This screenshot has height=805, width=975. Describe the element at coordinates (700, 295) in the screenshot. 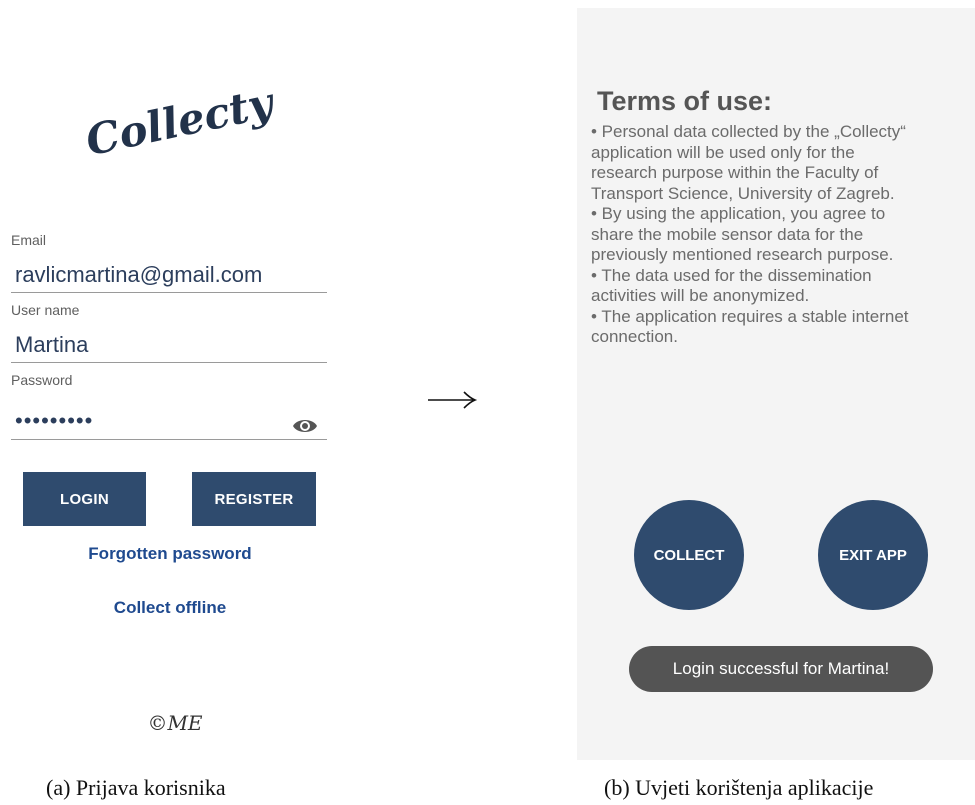

I see `terms-line: activities will be anonymized.` at that location.